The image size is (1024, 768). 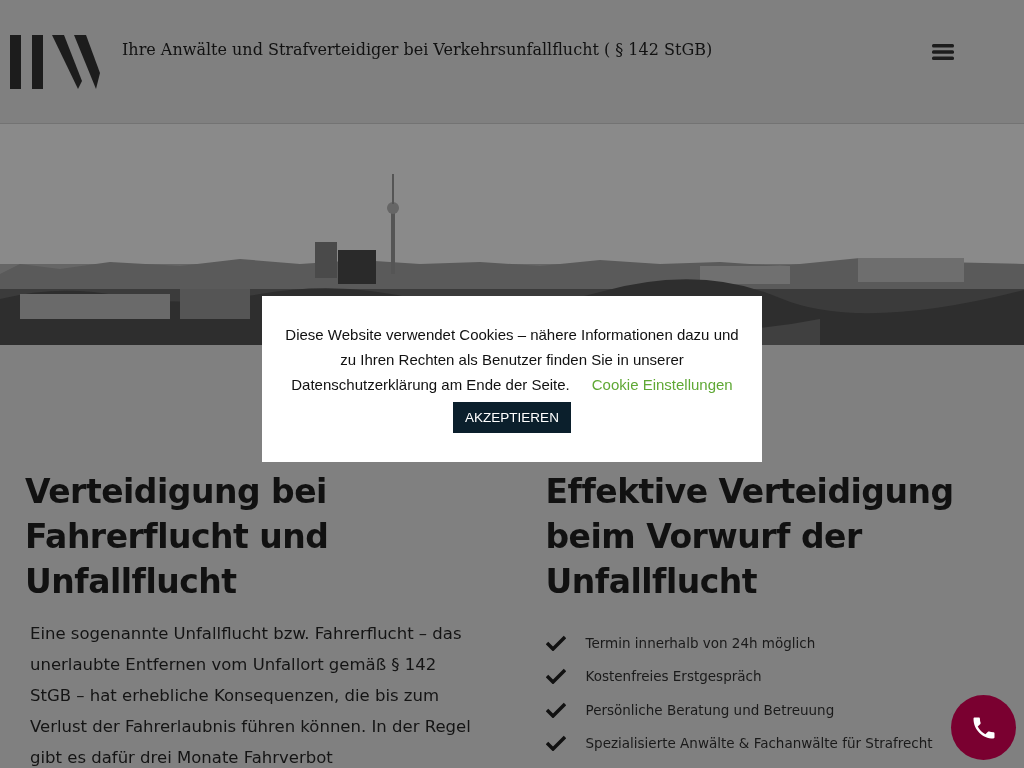 What do you see at coordinates (177, 537) in the screenshot?
I see `section-heading: Verteidigung bei Fahrerflucht und Unfallflucht` at bounding box center [177, 537].